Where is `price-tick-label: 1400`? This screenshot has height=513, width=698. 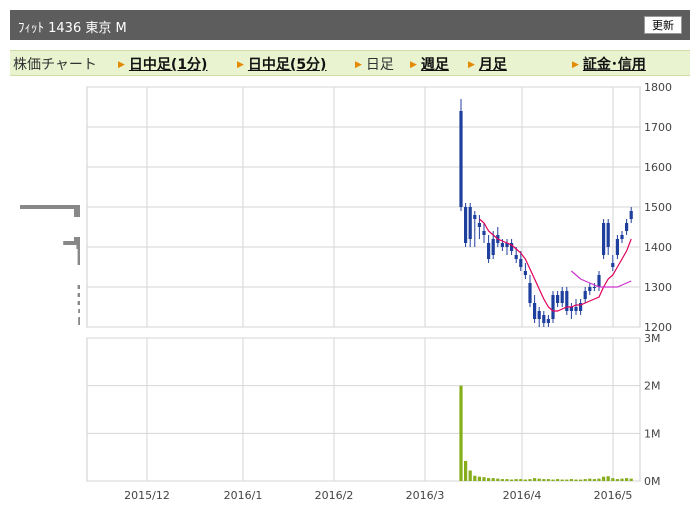
price-tick-label: 1400 is located at coordinates (658, 247).